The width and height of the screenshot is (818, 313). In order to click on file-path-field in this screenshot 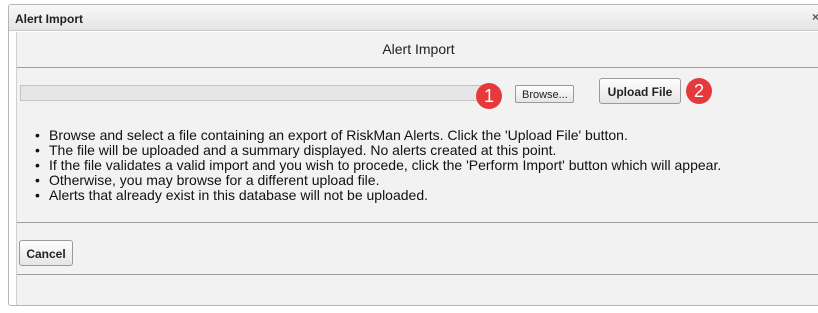, I will do `click(251, 93)`.